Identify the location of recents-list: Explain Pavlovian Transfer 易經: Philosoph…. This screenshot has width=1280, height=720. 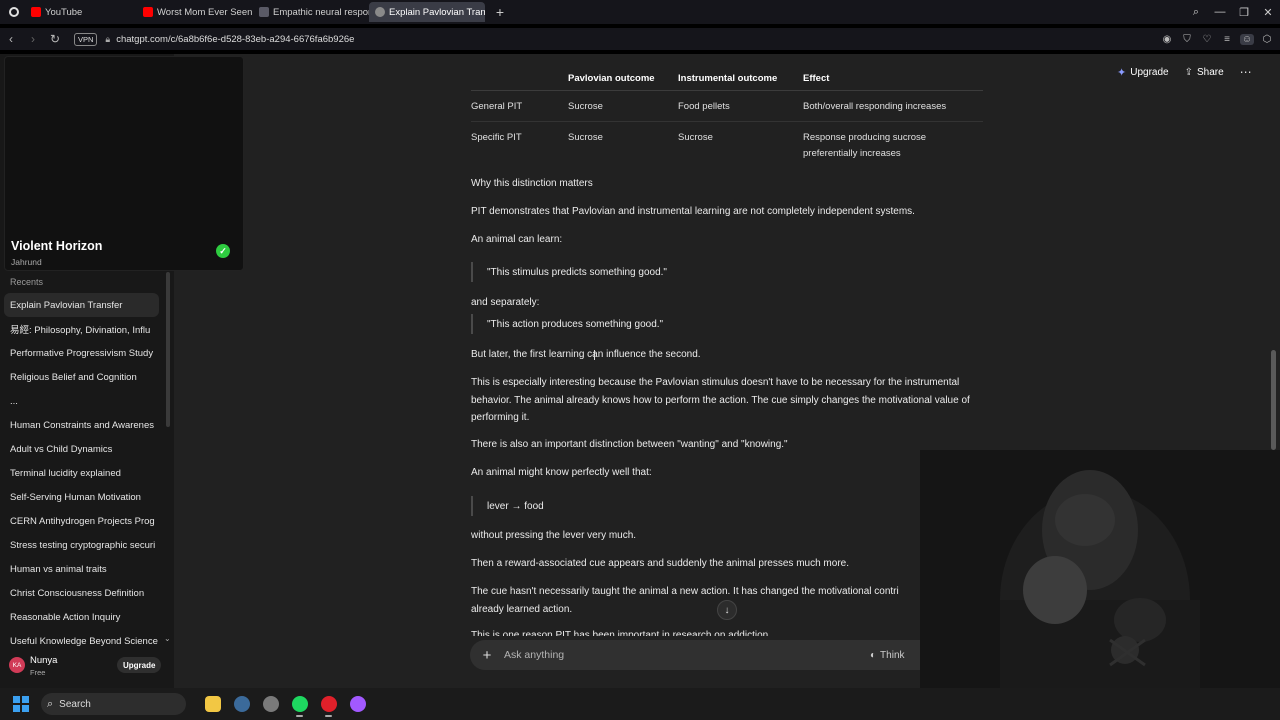
(81, 473).